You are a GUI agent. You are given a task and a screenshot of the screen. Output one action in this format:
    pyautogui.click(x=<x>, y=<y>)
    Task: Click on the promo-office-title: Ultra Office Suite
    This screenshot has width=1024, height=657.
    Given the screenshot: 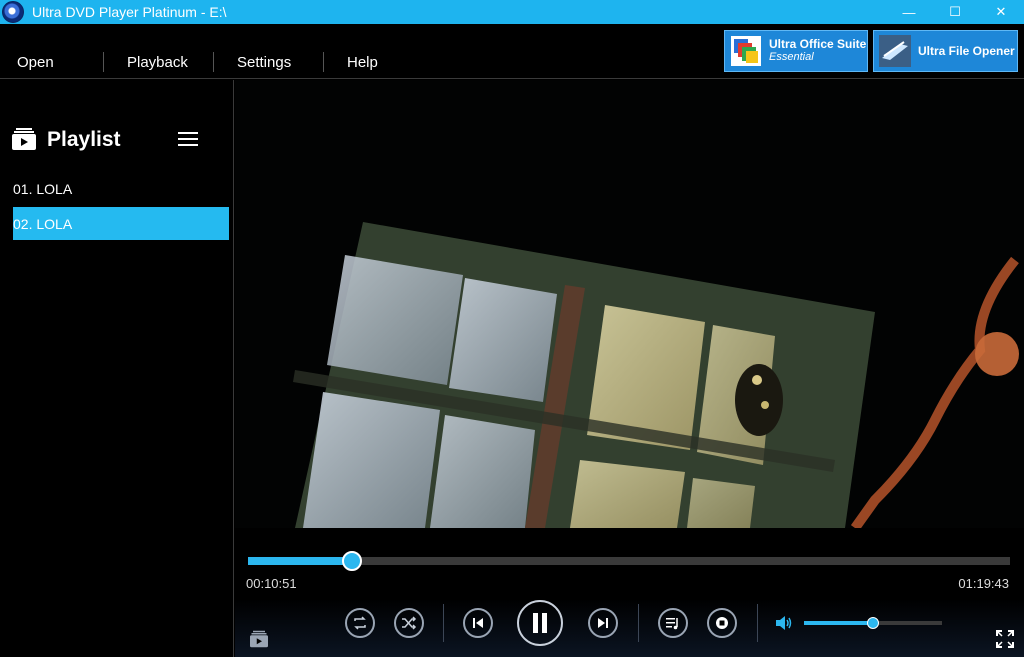 What is the action you would take?
    pyautogui.click(x=818, y=44)
    